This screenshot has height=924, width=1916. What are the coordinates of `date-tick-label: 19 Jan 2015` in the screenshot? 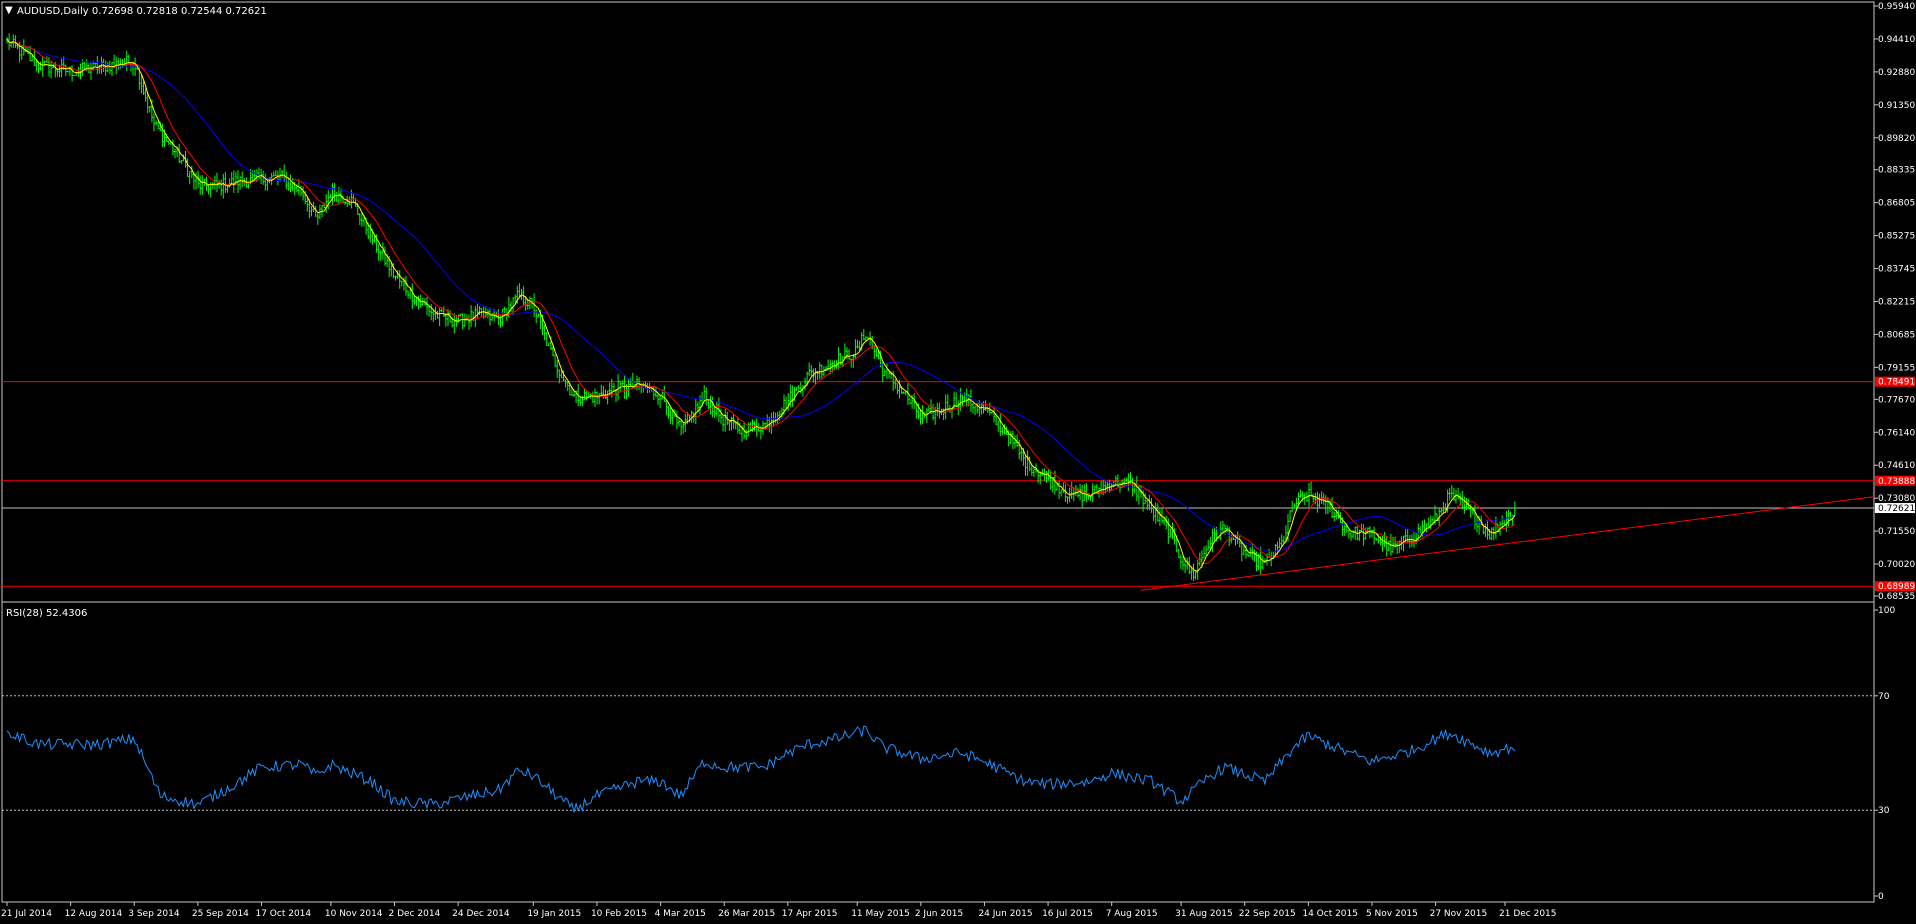 It's located at (554, 914).